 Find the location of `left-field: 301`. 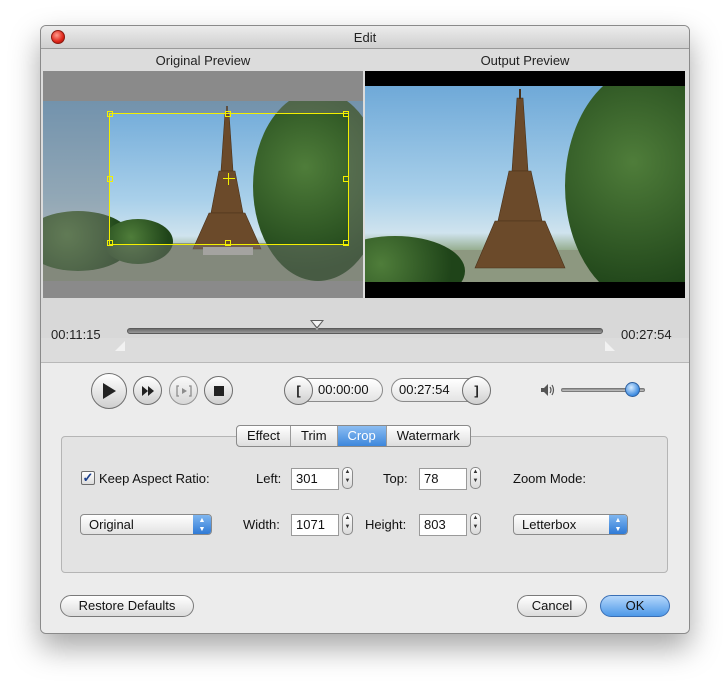

left-field: 301 is located at coordinates (315, 479).